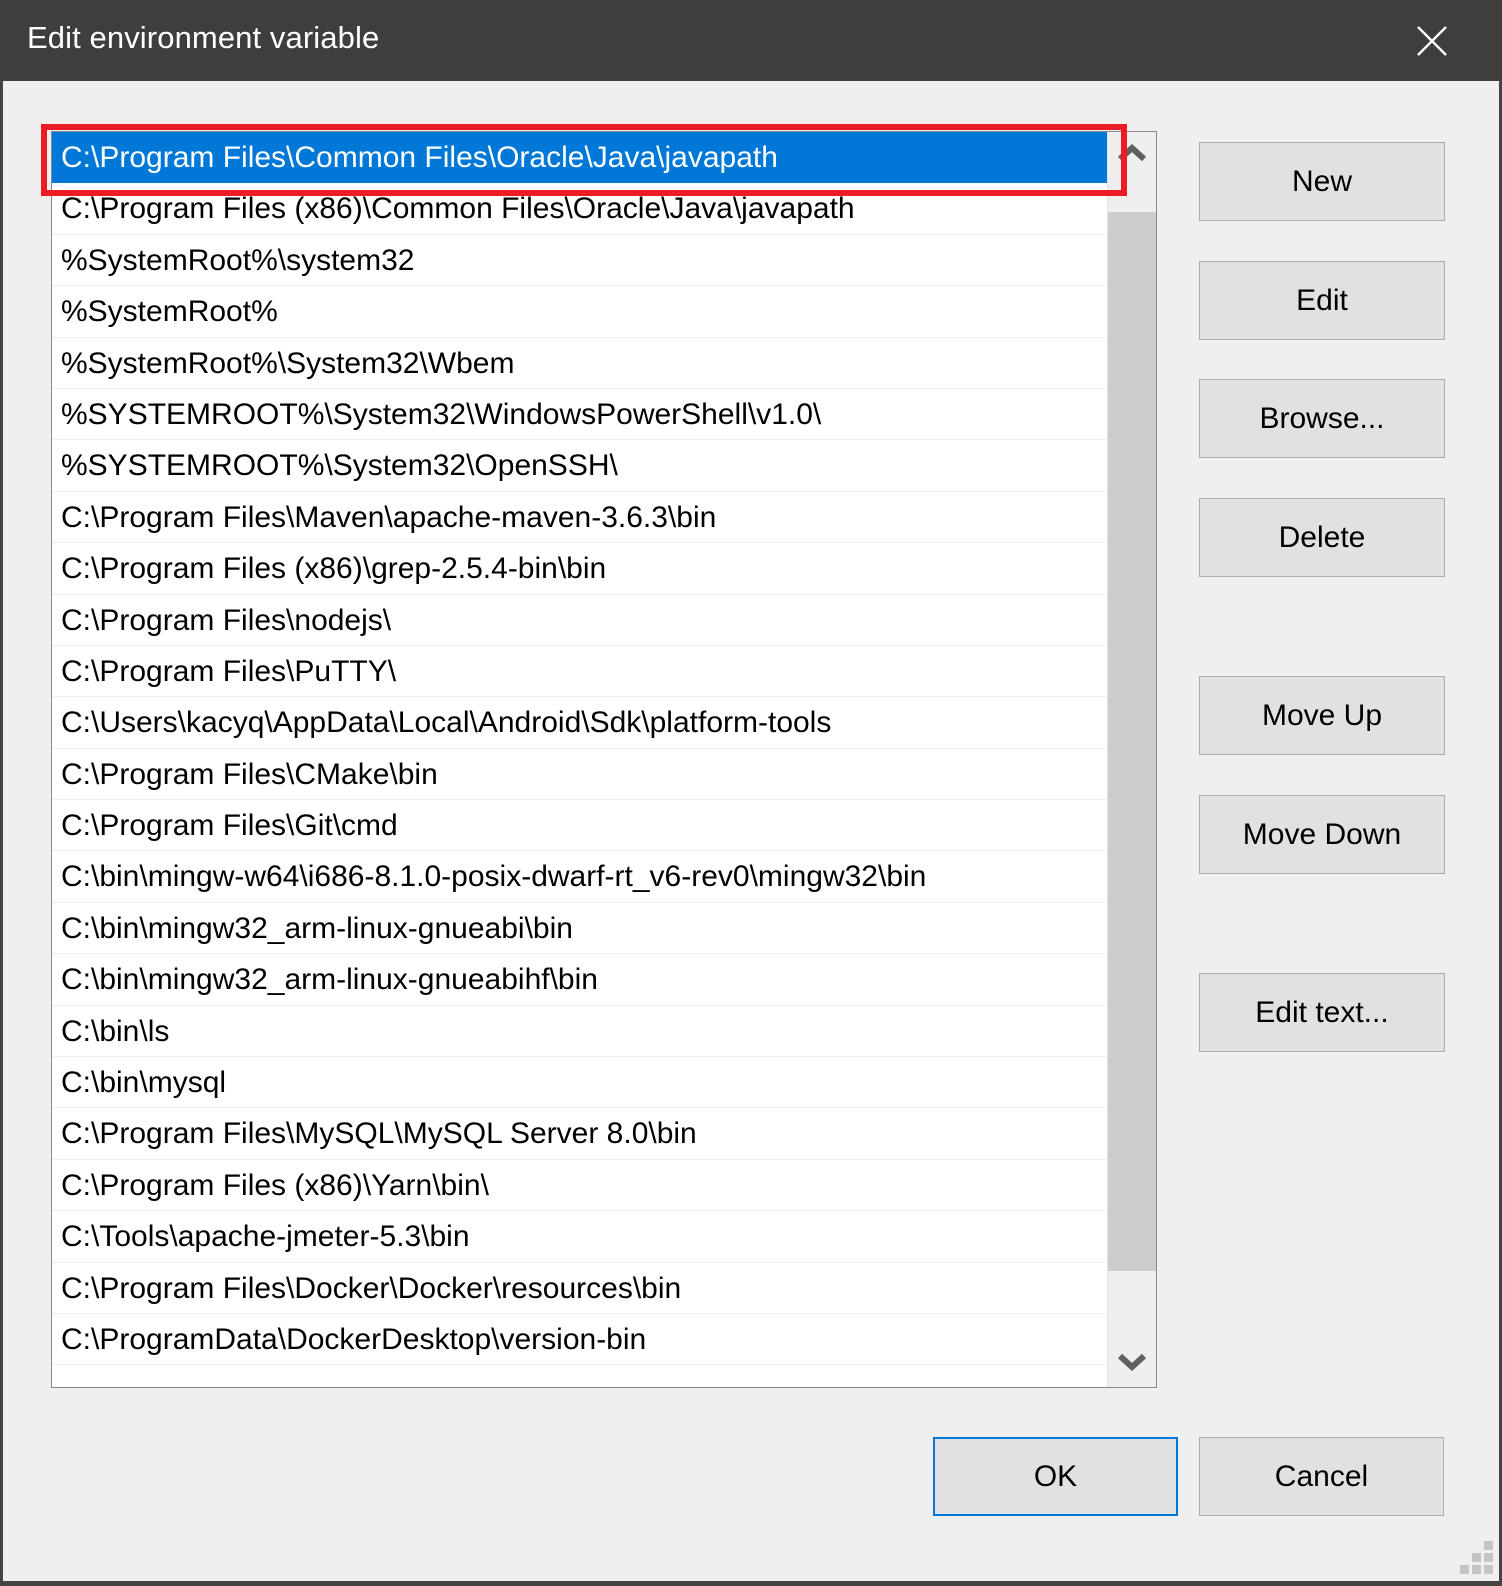 The image size is (1502, 1586). I want to click on chevron-down-icon, so click(1132, 1363).